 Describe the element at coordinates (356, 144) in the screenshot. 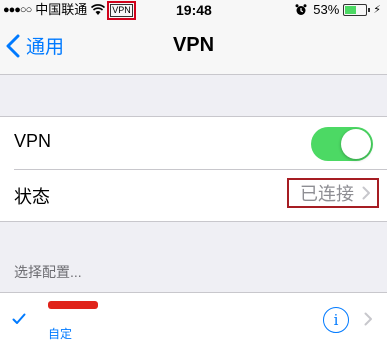

I see `toggle-knob` at that location.